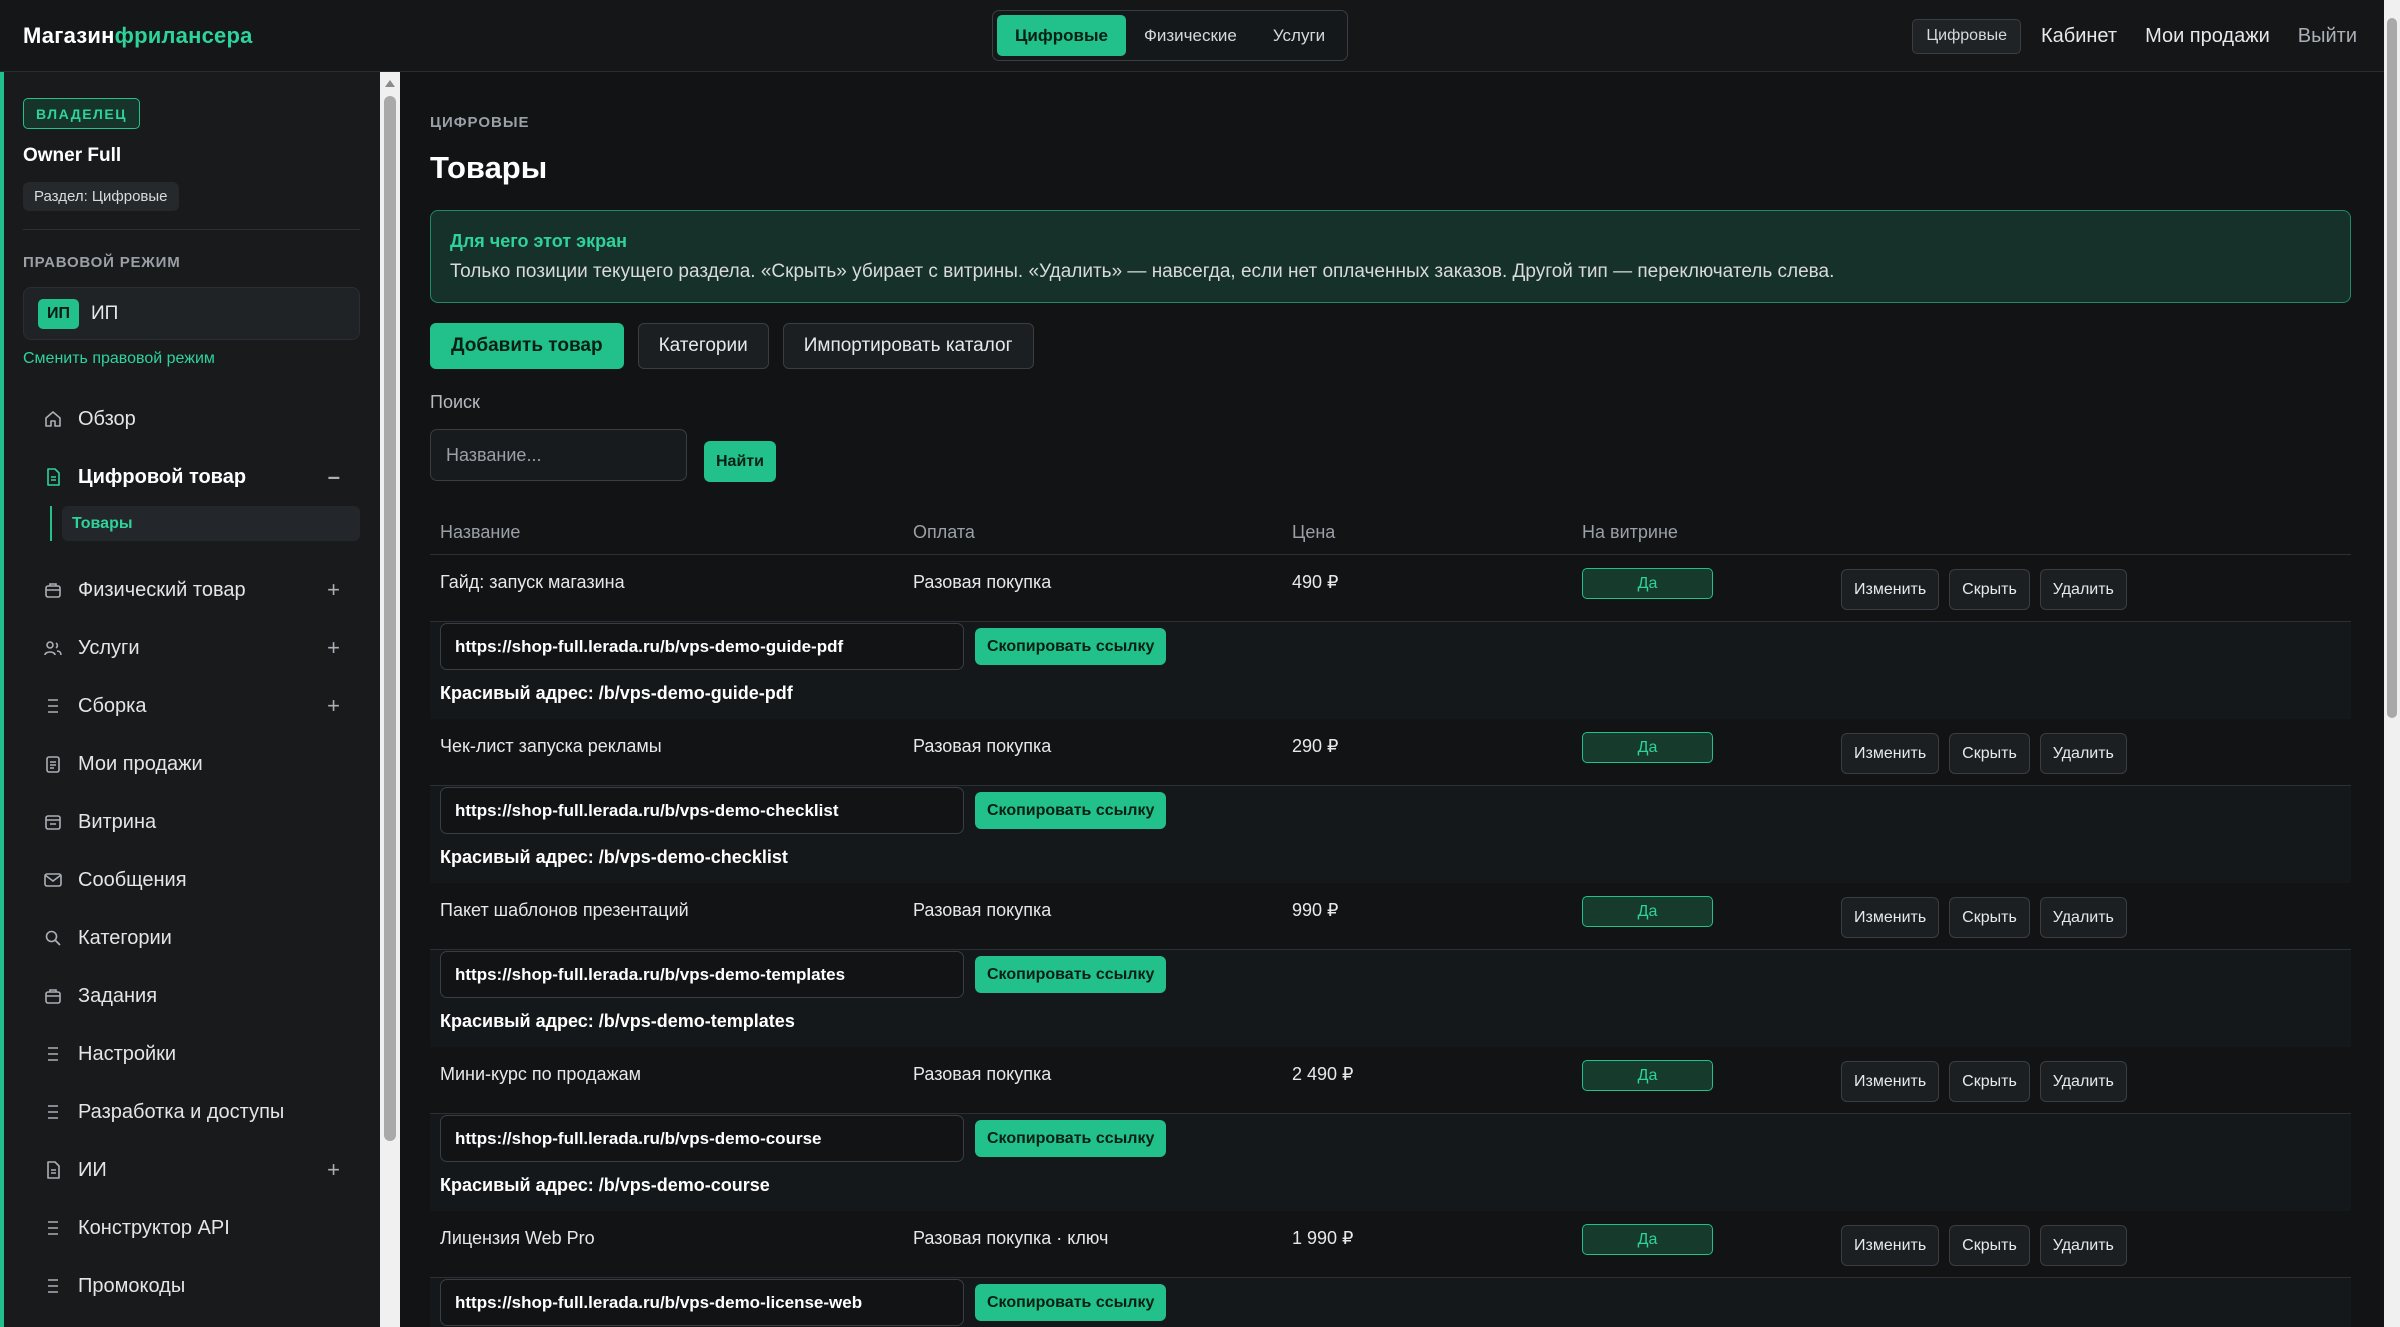  Describe the element at coordinates (517, 1238) in the screenshot. I see `product-name: Лицензия Web Pro` at that location.